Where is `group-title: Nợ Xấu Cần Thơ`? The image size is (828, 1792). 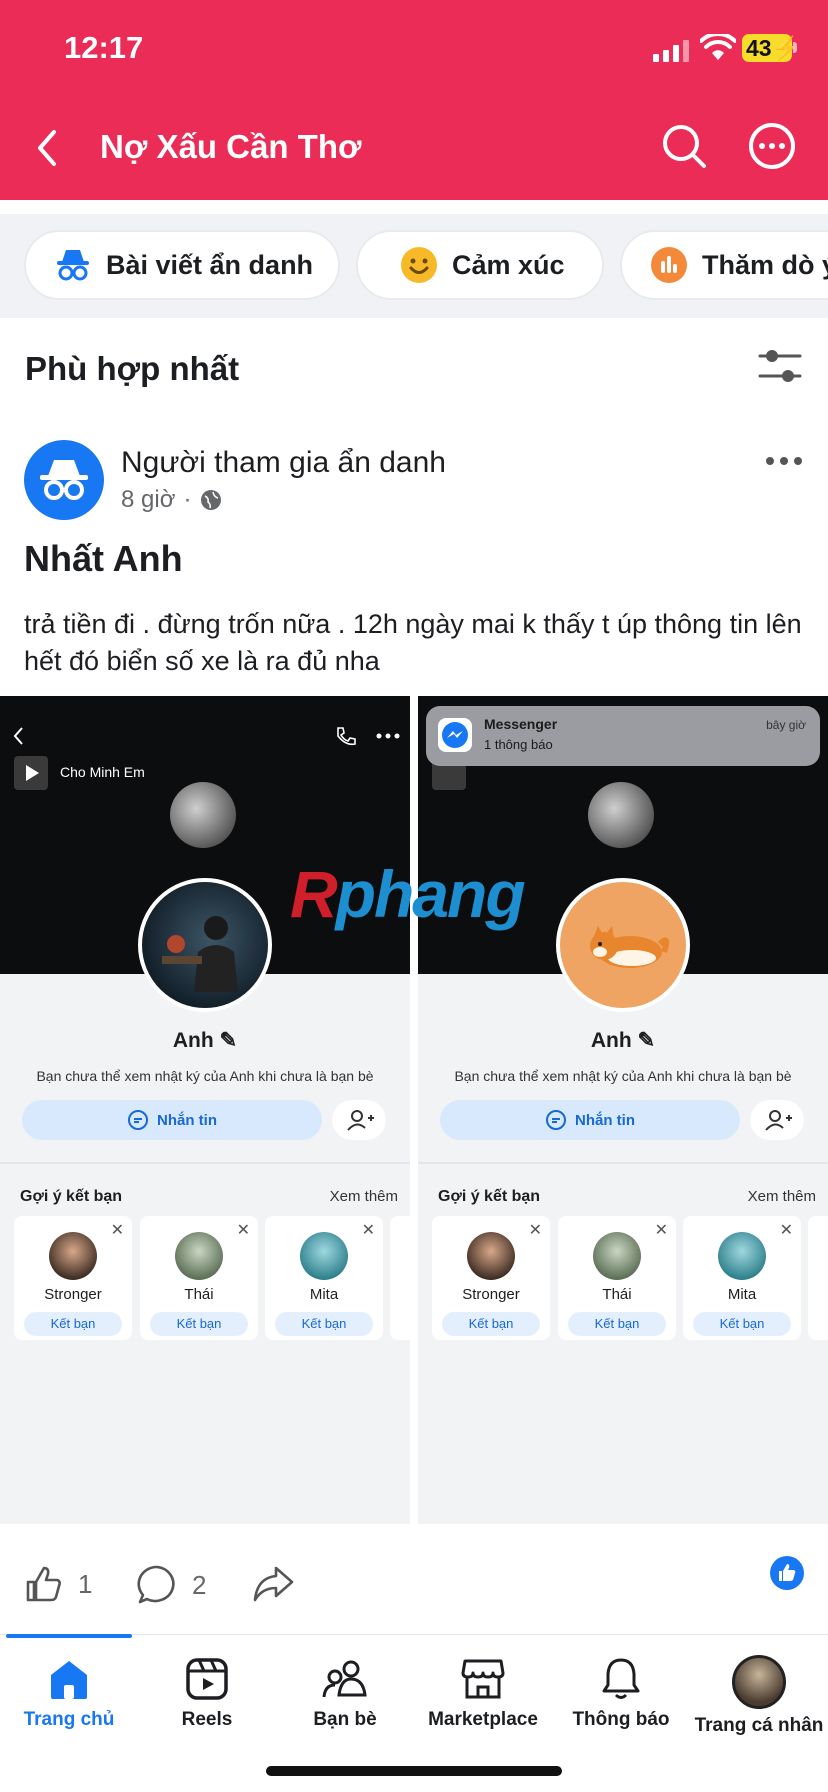 group-title: Nợ Xấu Cần Thơ is located at coordinates (231, 146).